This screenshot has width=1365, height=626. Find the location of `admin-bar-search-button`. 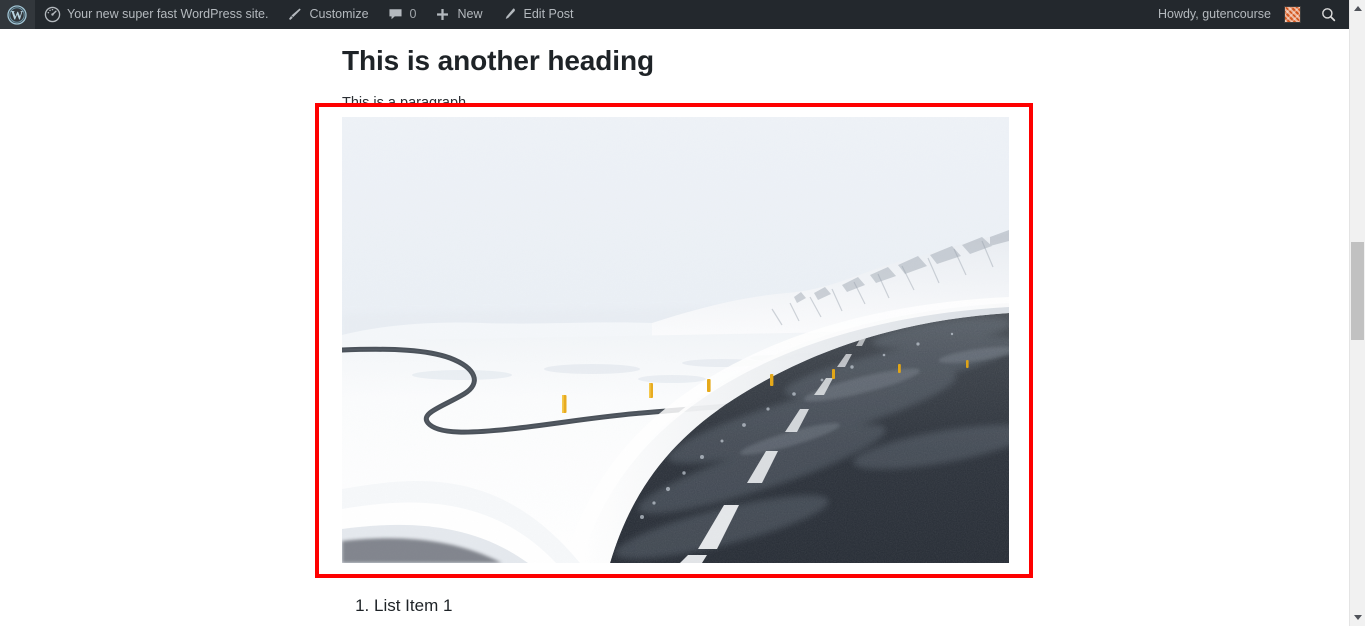

admin-bar-search-button is located at coordinates (1329, 14).